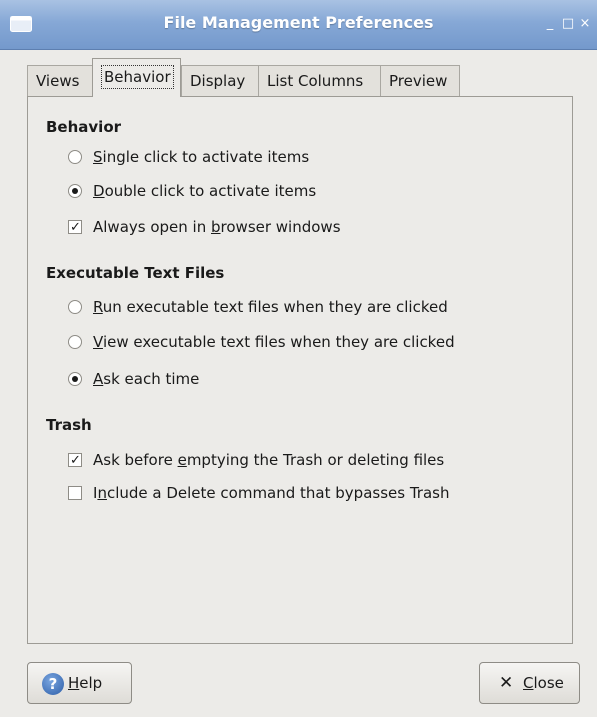  I want to click on window-title: File Management Preferences, so click(298, 22).